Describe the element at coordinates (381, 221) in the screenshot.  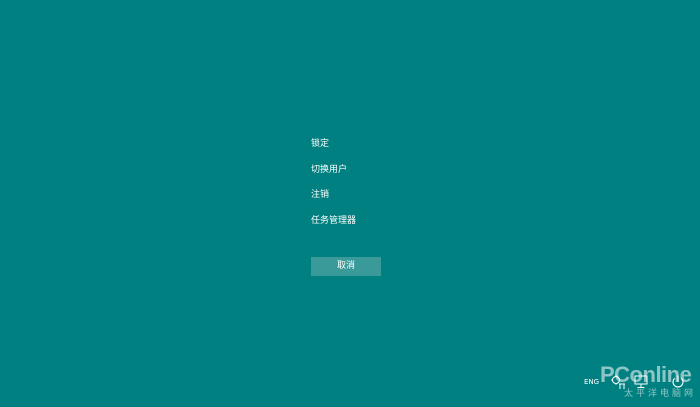
I see `menu-item-task-manager: 任务管理器` at that location.